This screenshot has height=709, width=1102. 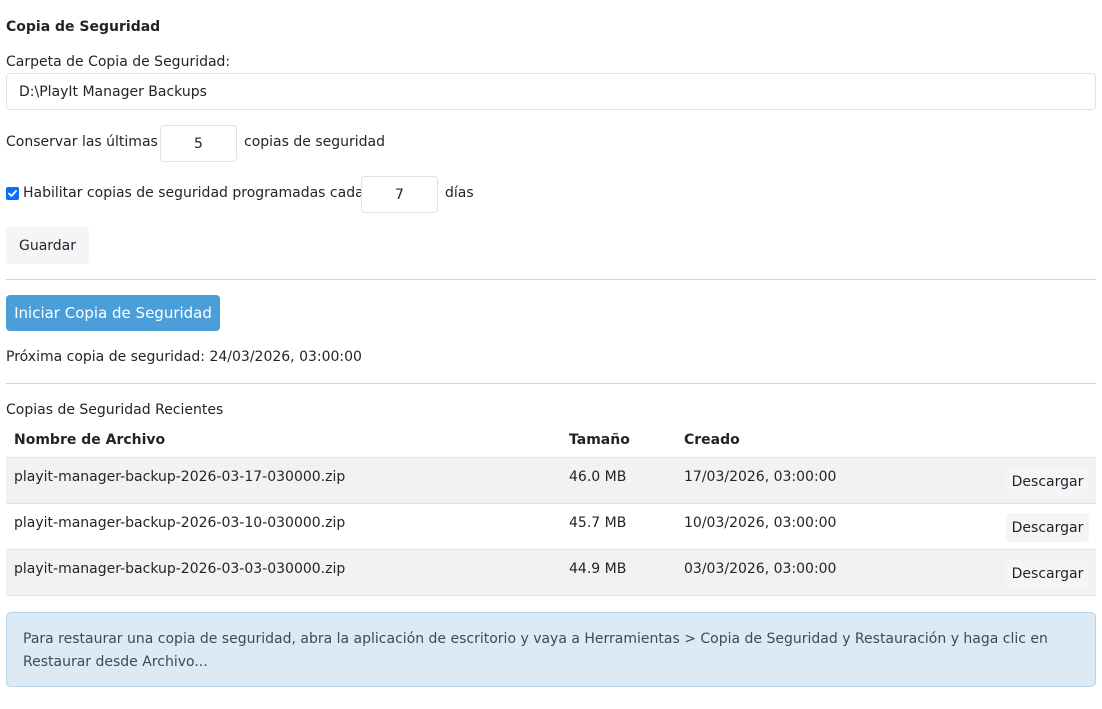 I want to click on schedule-days-suffix: días, so click(x=459, y=193).